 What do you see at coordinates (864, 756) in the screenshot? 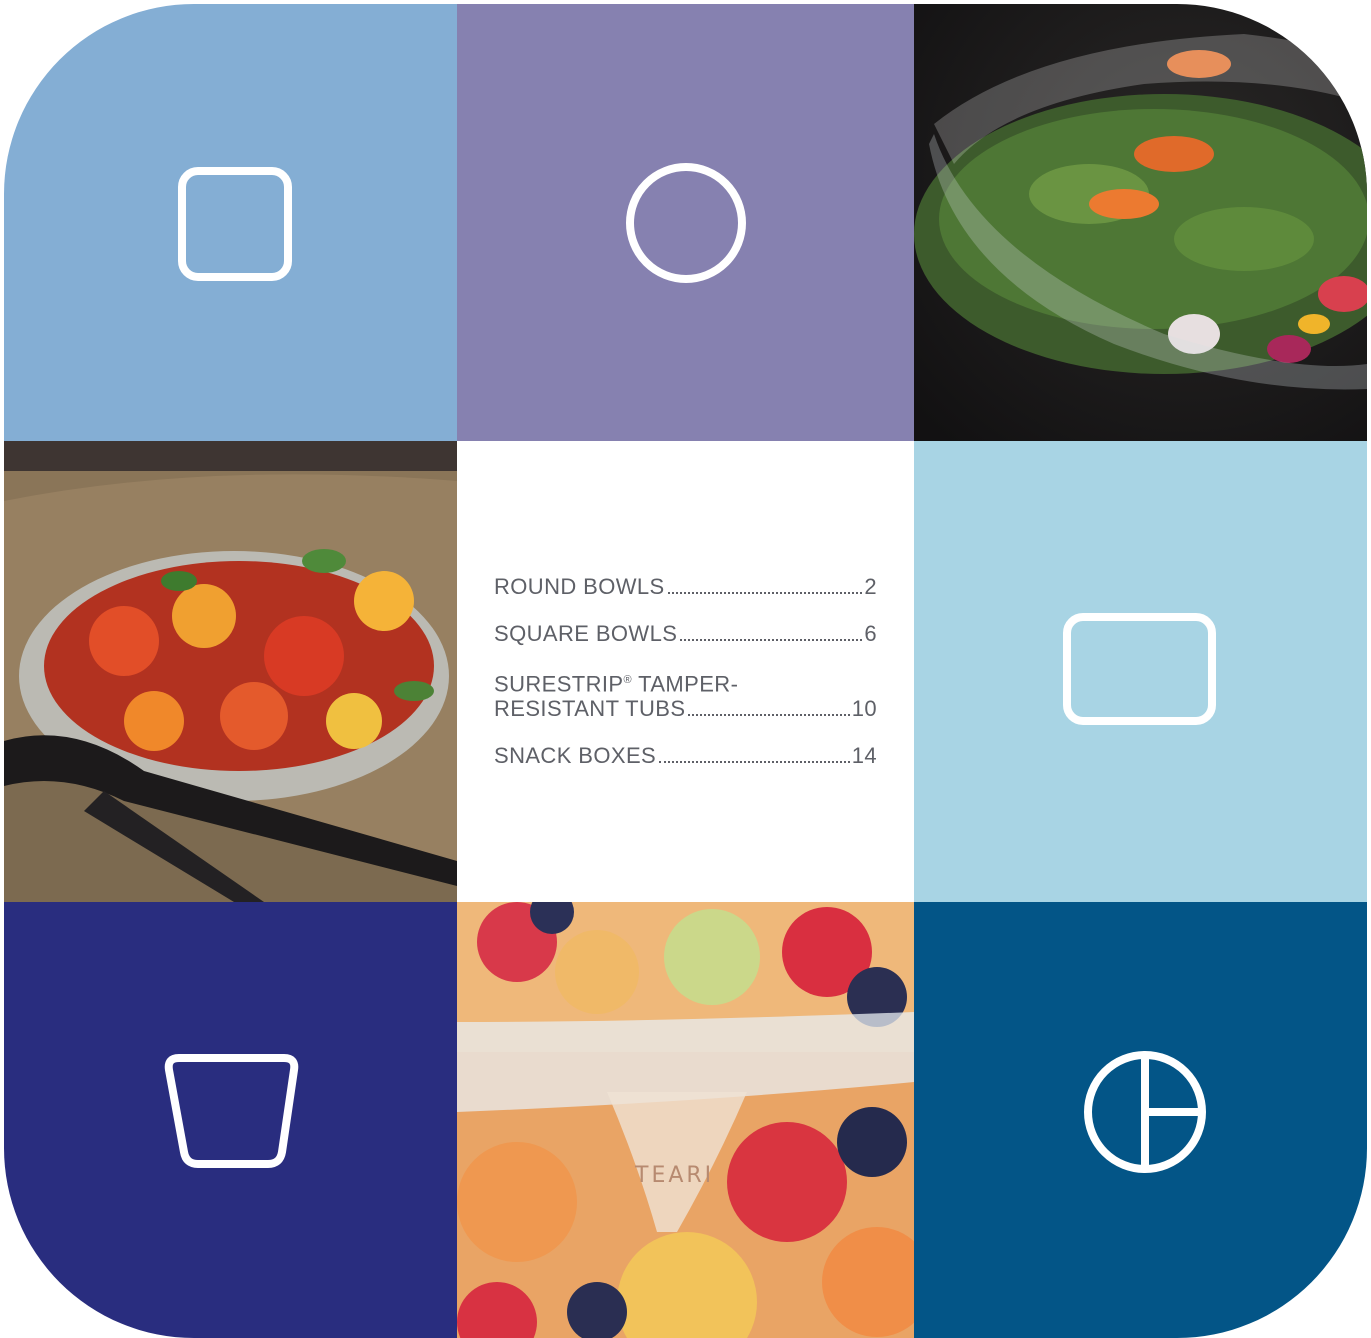
I see `toc-page-number: 14` at bounding box center [864, 756].